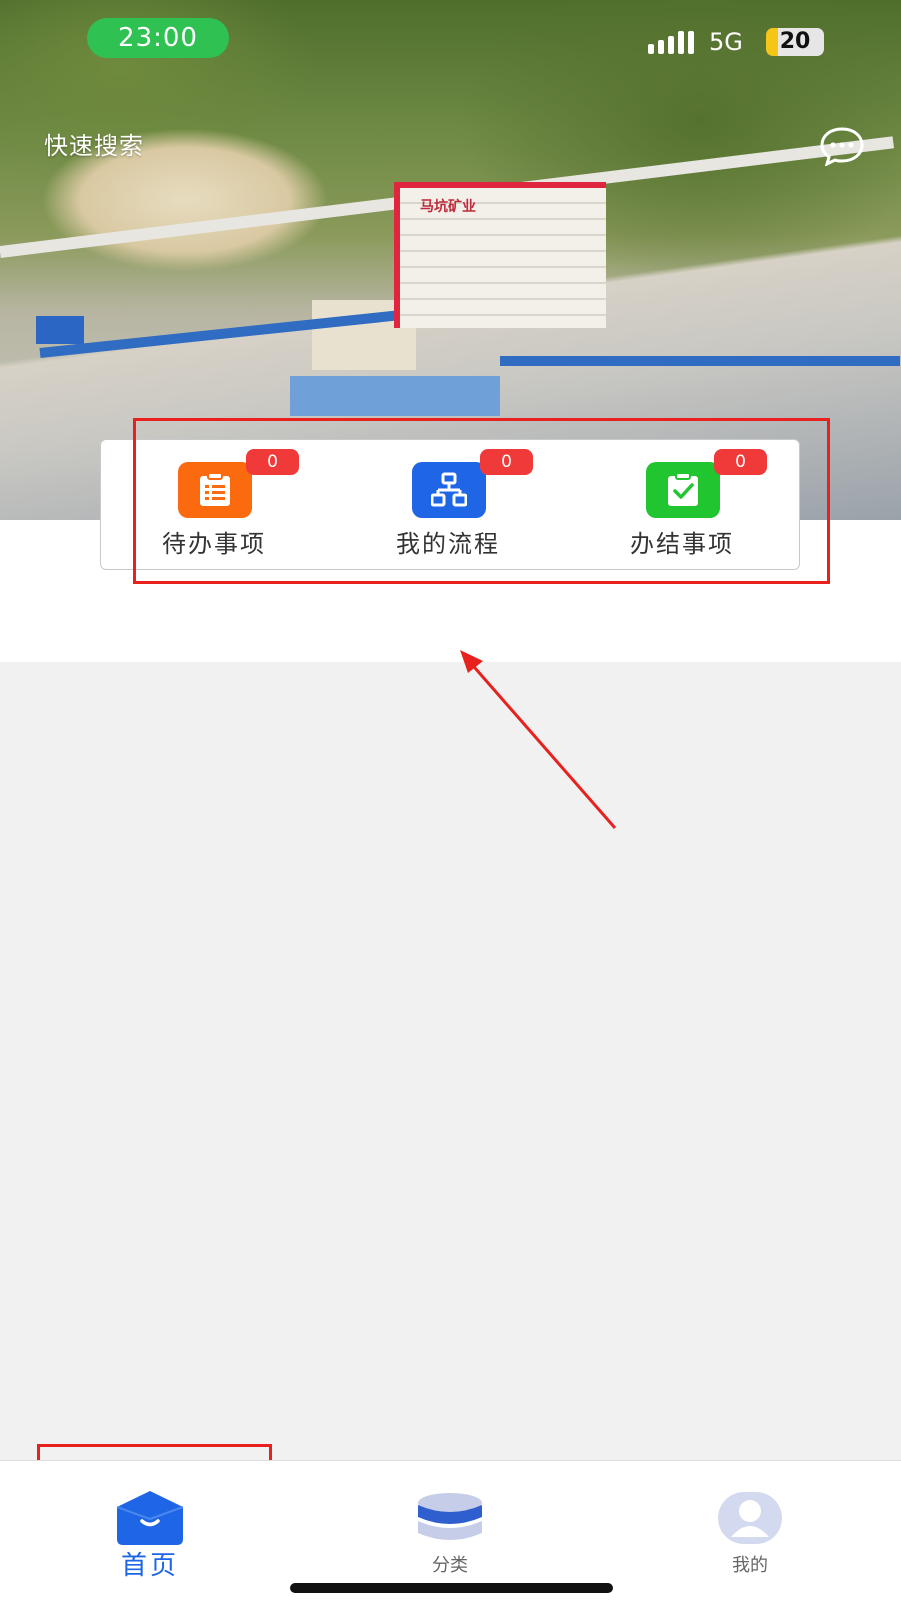  Describe the element at coordinates (149, 1566) in the screenshot. I see `tab-label: 首页` at that location.